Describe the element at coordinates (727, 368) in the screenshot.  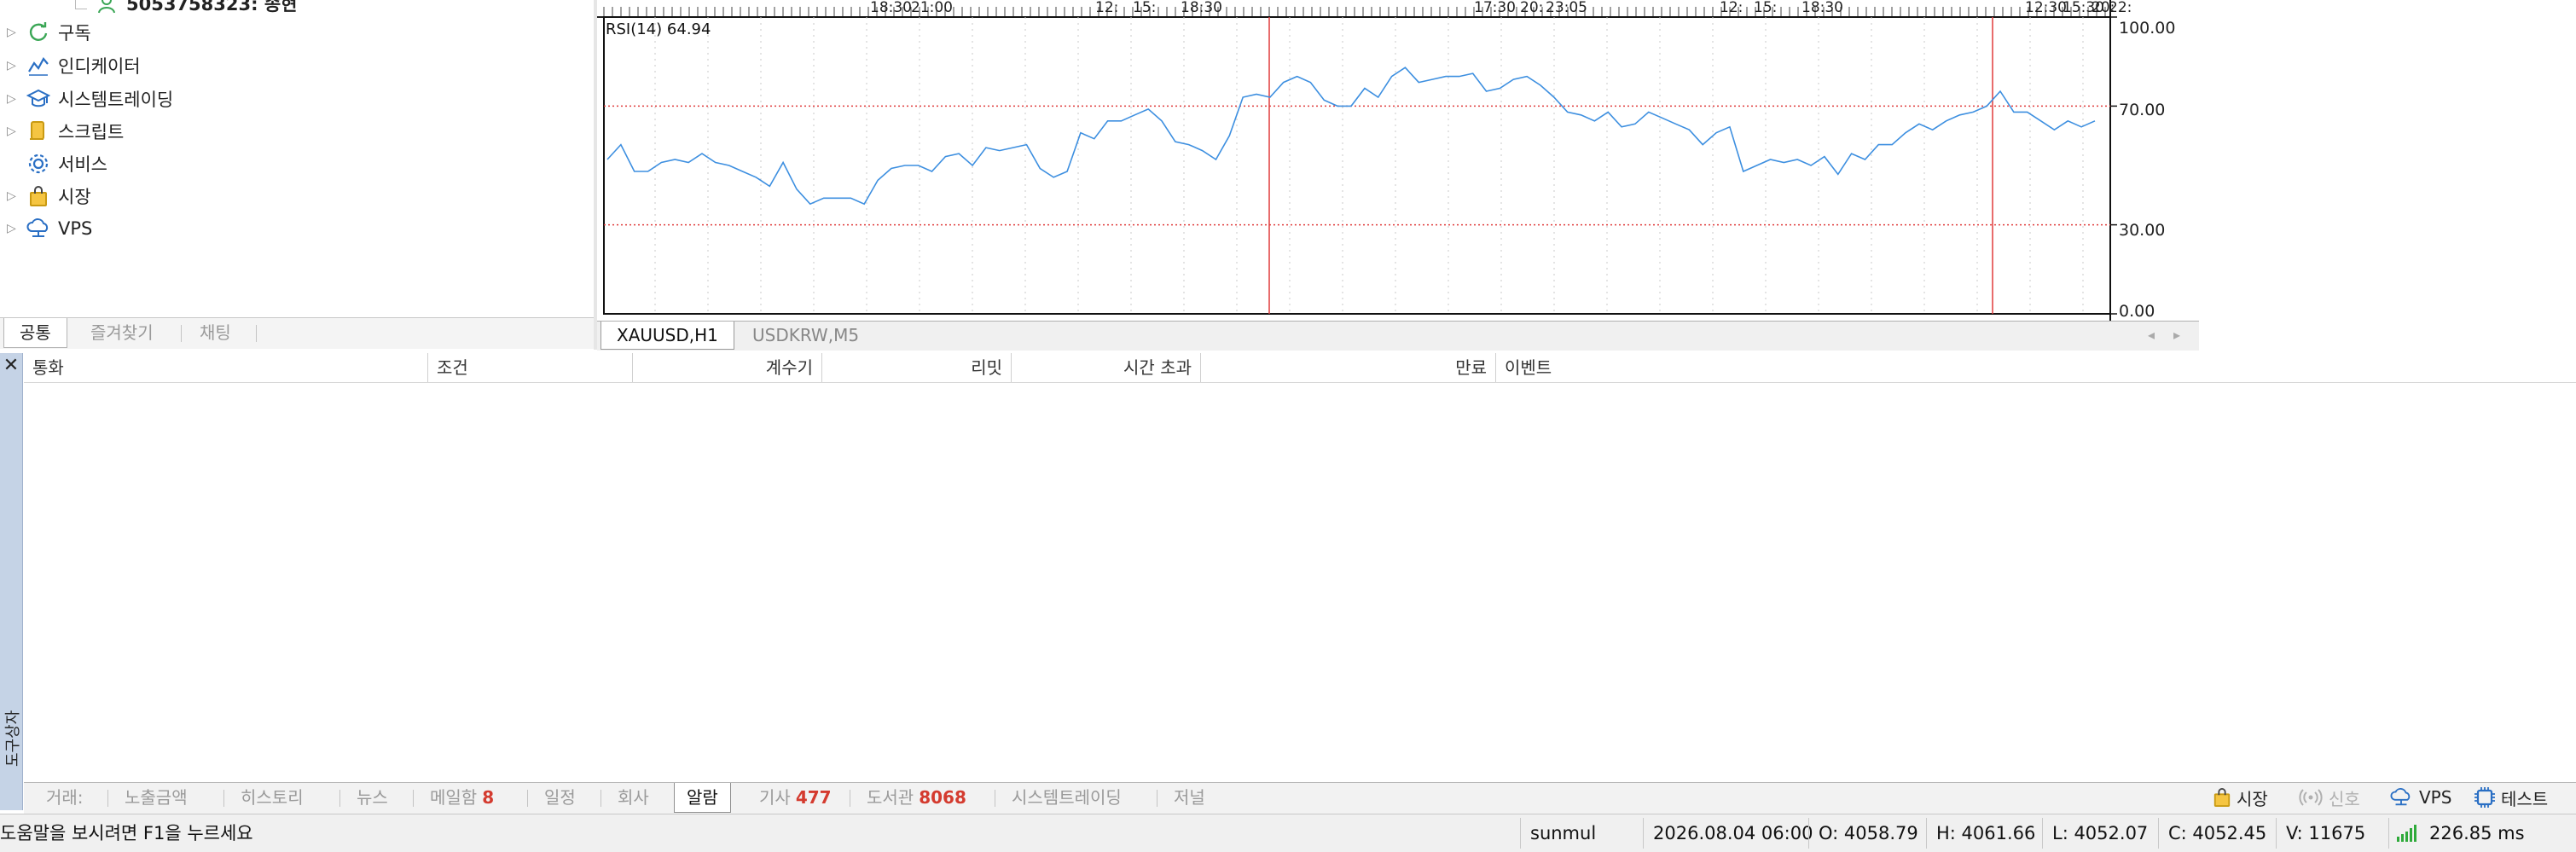
I see `column-header-counter: 계수기` at that location.